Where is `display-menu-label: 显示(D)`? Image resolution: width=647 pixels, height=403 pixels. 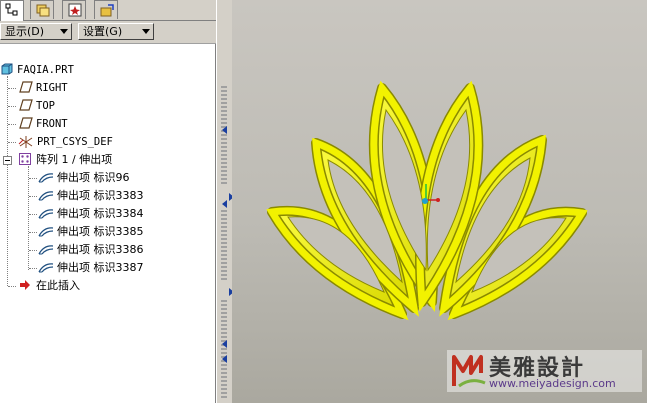 display-menu-label: 显示(D) is located at coordinates (25, 31).